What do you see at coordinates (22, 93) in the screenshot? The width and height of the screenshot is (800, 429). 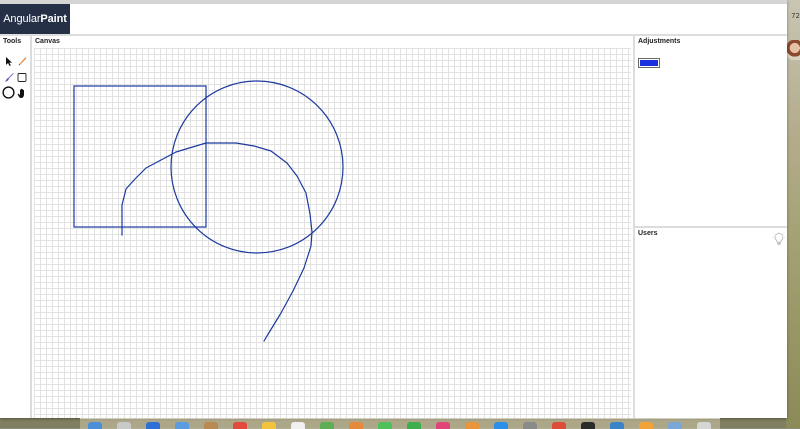 I see `hand-icon` at bounding box center [22, 93].